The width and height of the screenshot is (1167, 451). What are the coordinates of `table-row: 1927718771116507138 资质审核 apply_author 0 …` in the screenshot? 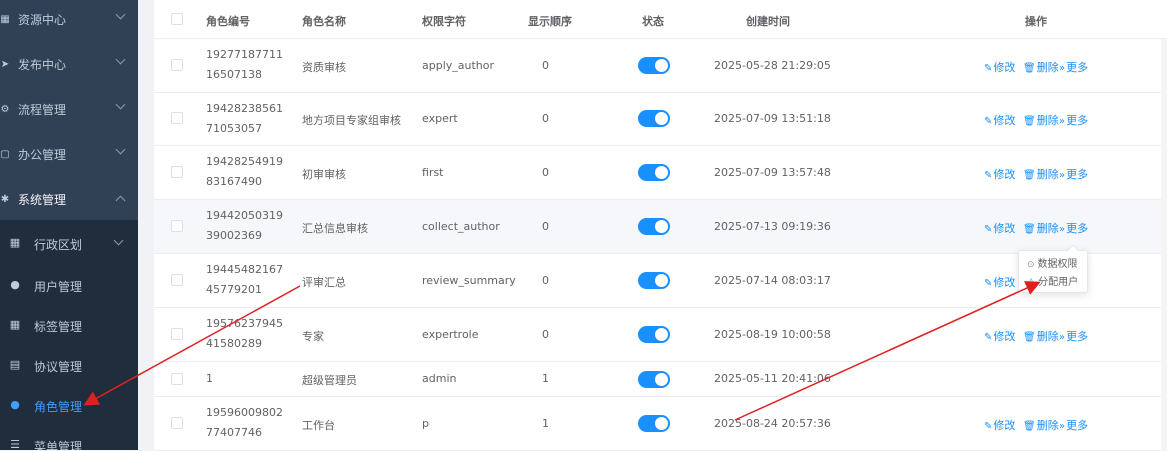 It's located at (657, 66).